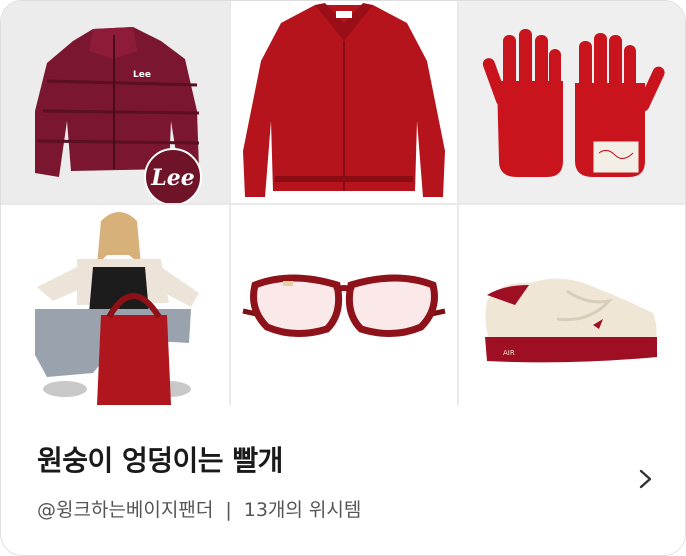  Describe the element at coordinates (172, 178) in the screenshot. I see `lee-logo: Lee` at that location.